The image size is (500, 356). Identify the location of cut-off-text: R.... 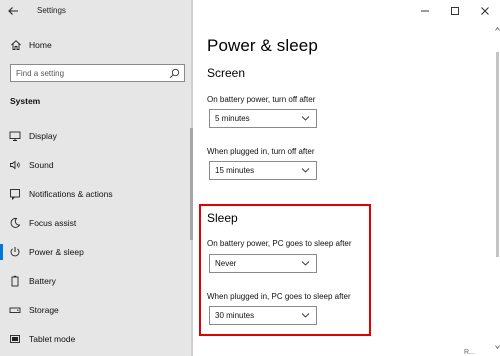
(469, 352).